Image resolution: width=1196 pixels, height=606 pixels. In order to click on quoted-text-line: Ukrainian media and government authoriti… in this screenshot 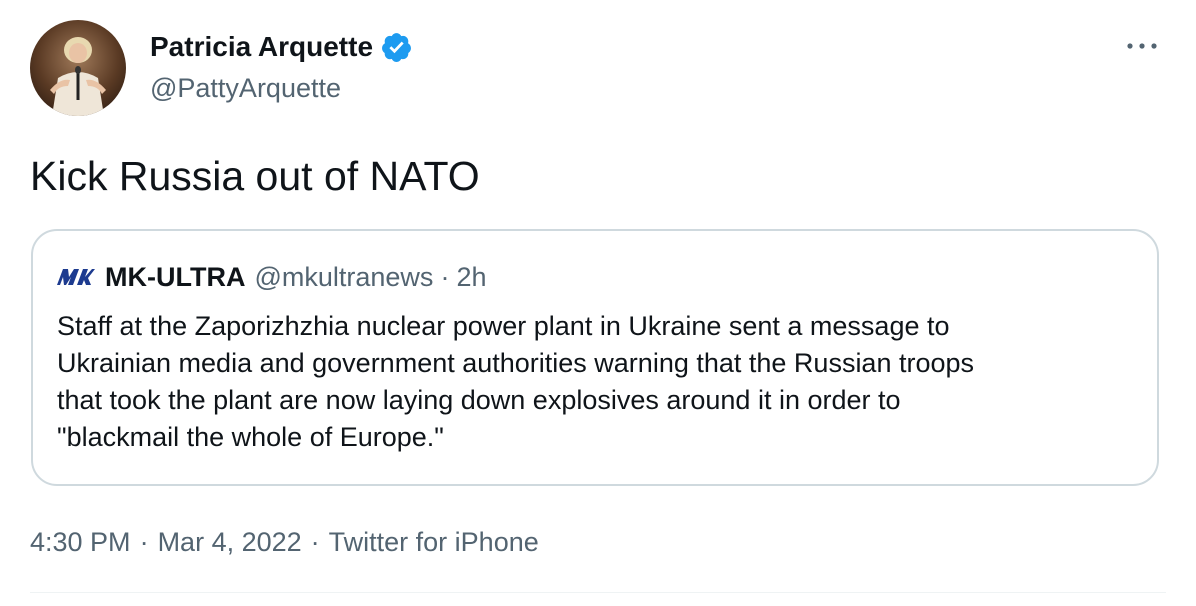, I will do `click(516, 363)`.